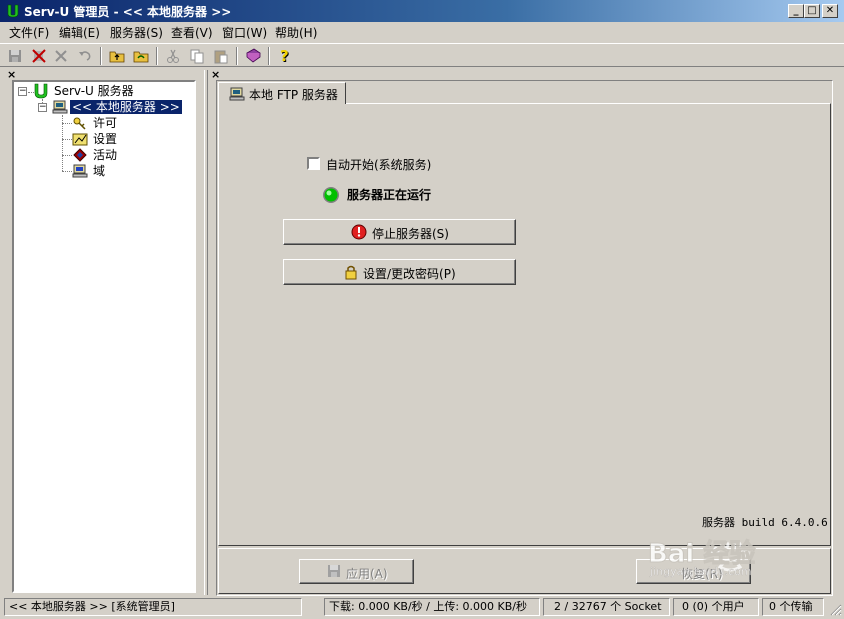 The width and height of the screenshot is (844, 619). What do you see at coordinates (80, 171) in the screenshot?
I see `domain-computer-icon` at bounding box center [80, 171].